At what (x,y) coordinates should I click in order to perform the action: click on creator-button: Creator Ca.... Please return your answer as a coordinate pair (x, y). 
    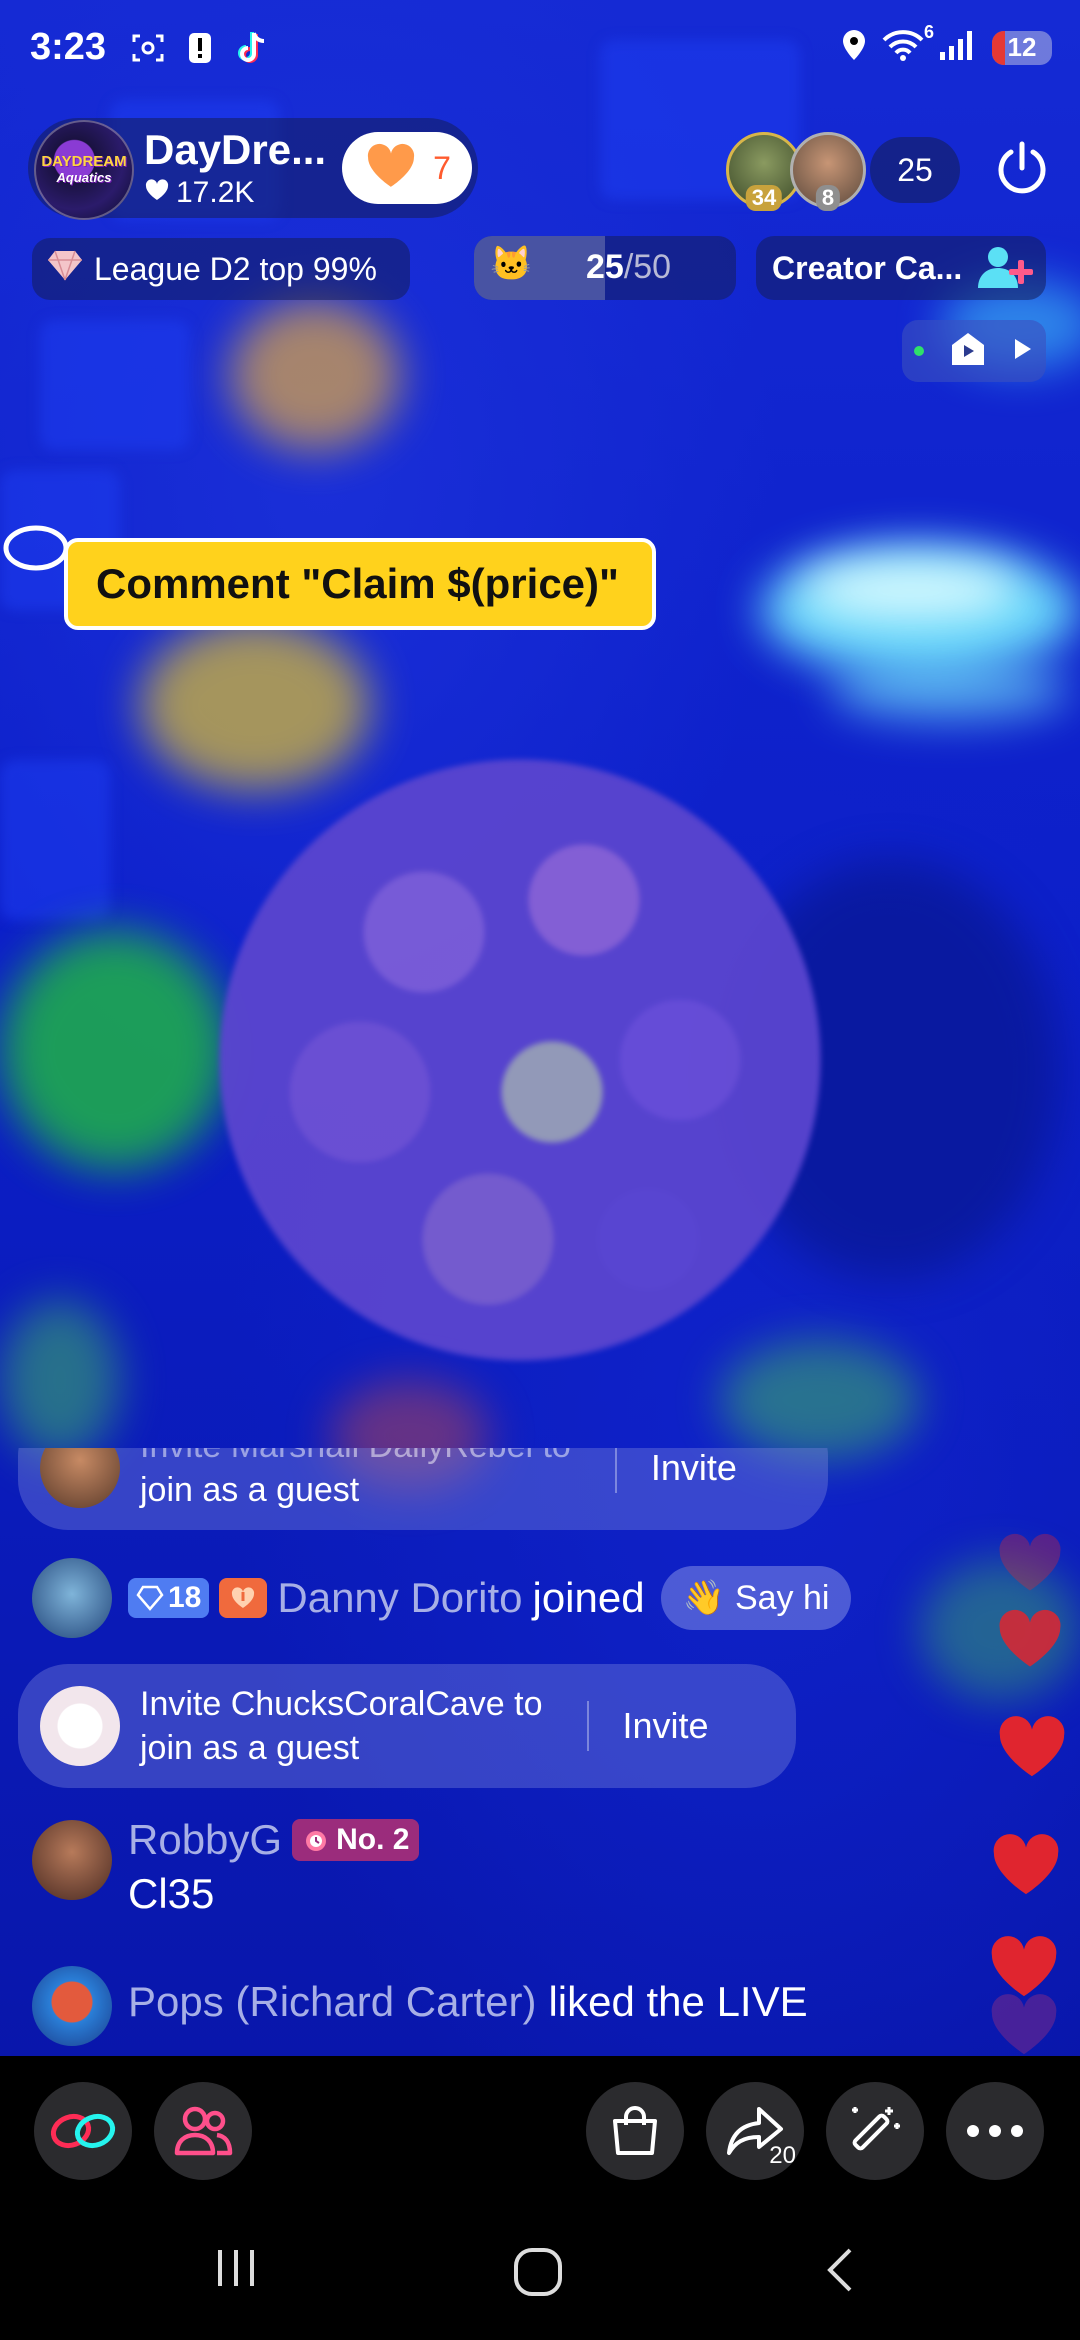
    Looking at the image, I should click on (901, 268).